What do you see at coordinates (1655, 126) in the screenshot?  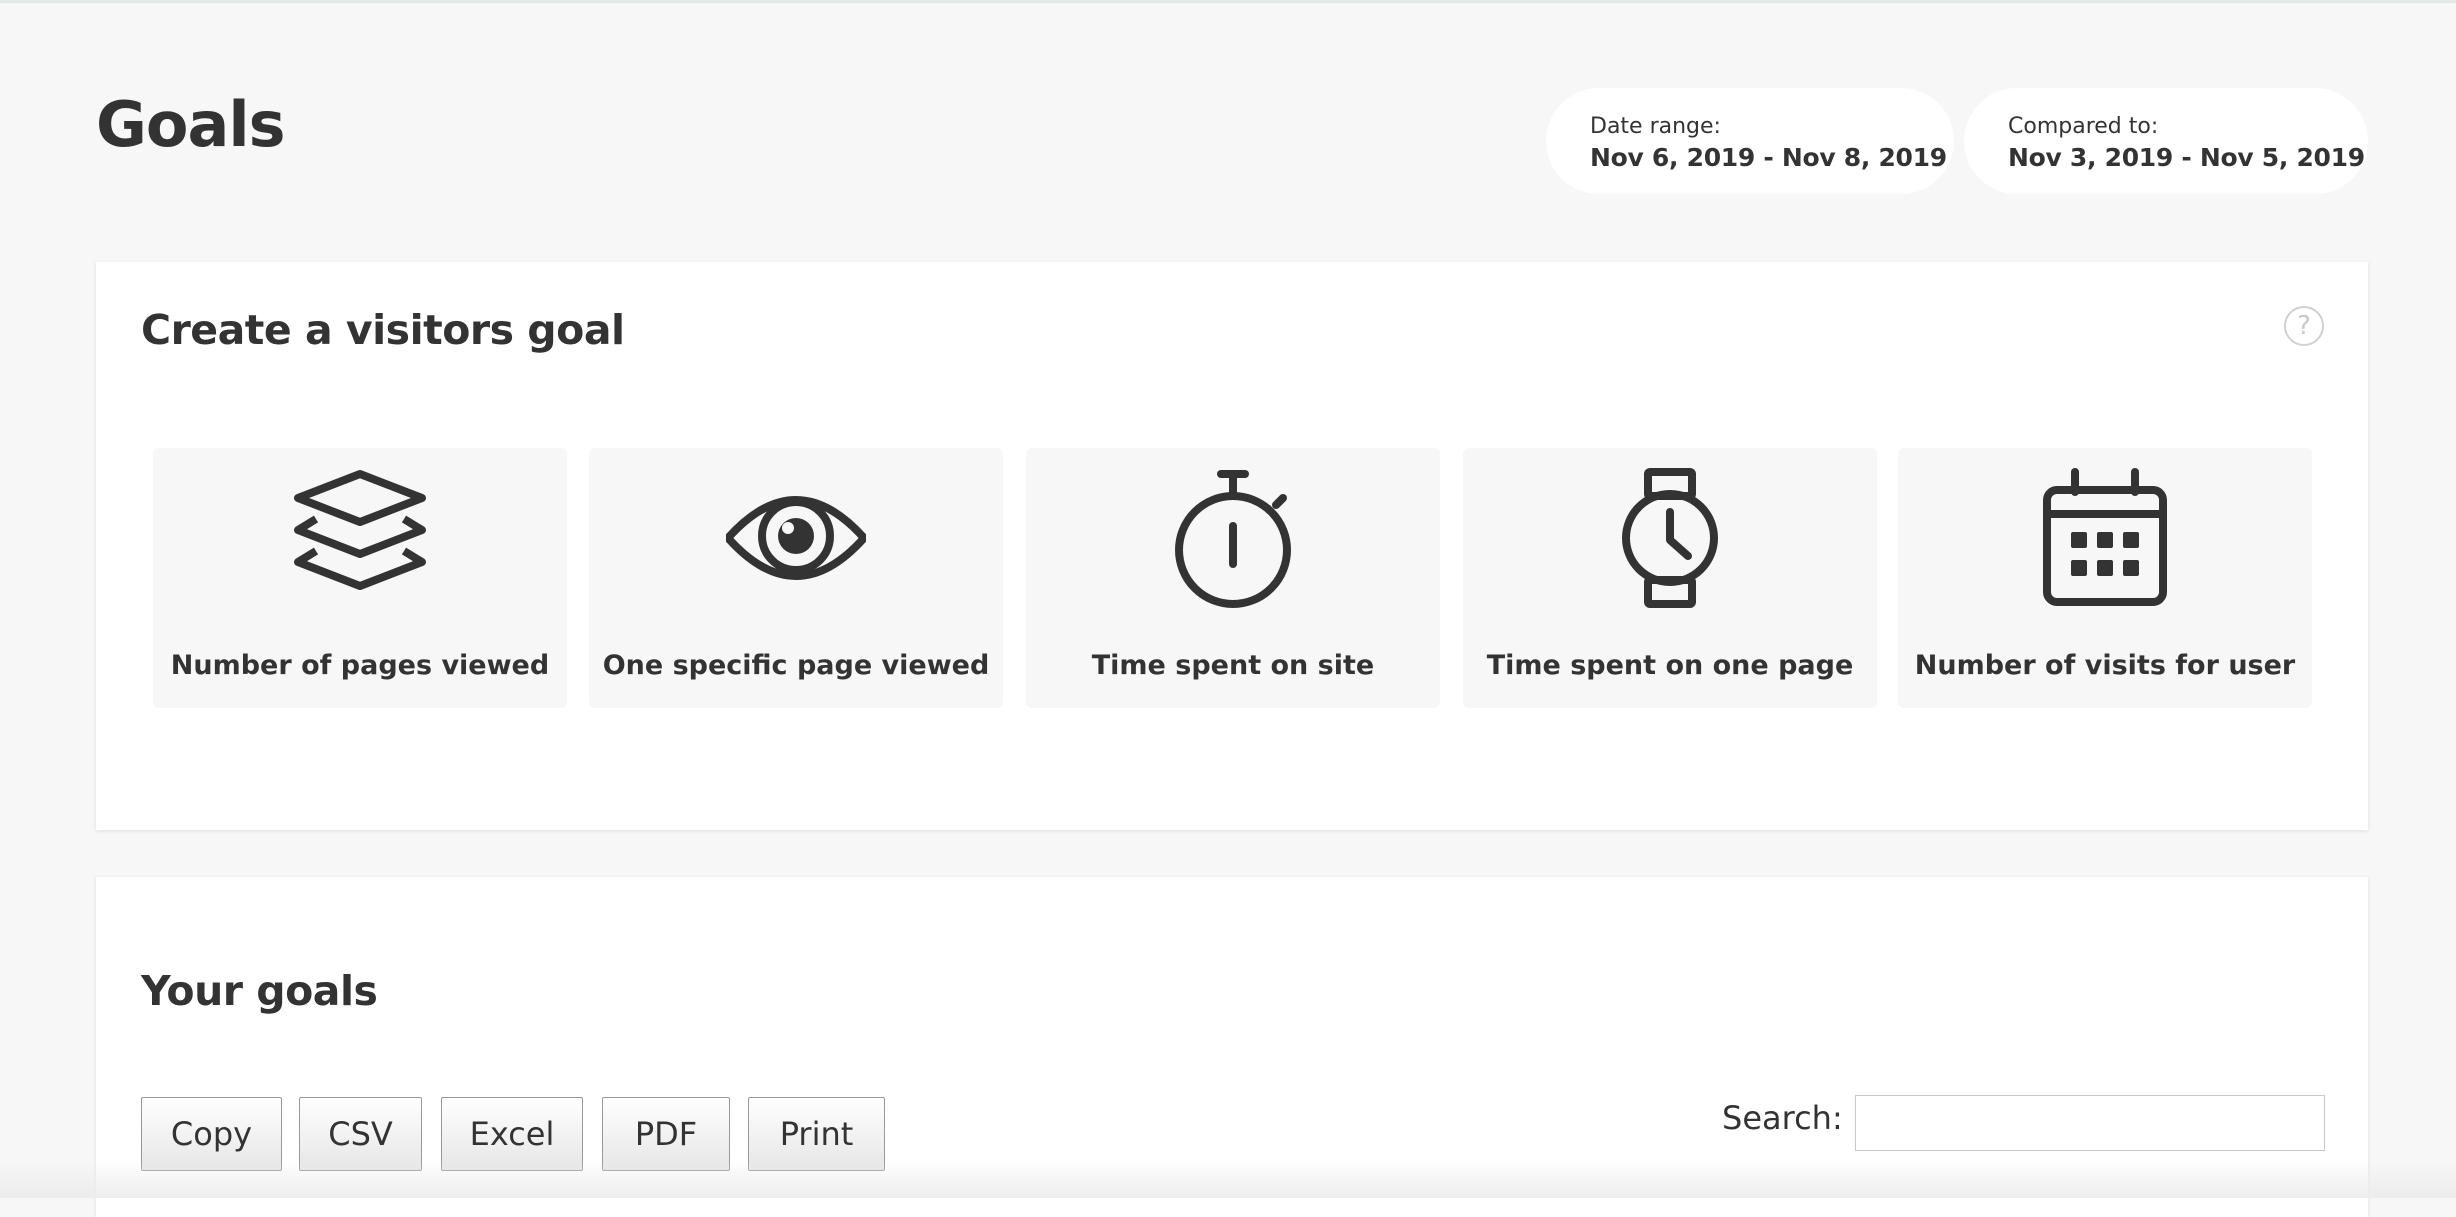 I see `date-range-label: Date range:` at bounding box center [1655, 126].